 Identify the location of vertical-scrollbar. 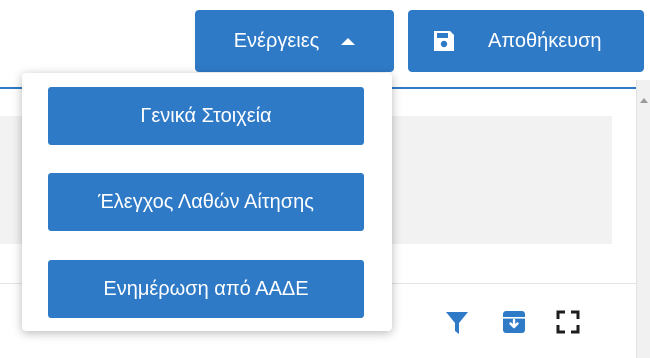
(643, 219).